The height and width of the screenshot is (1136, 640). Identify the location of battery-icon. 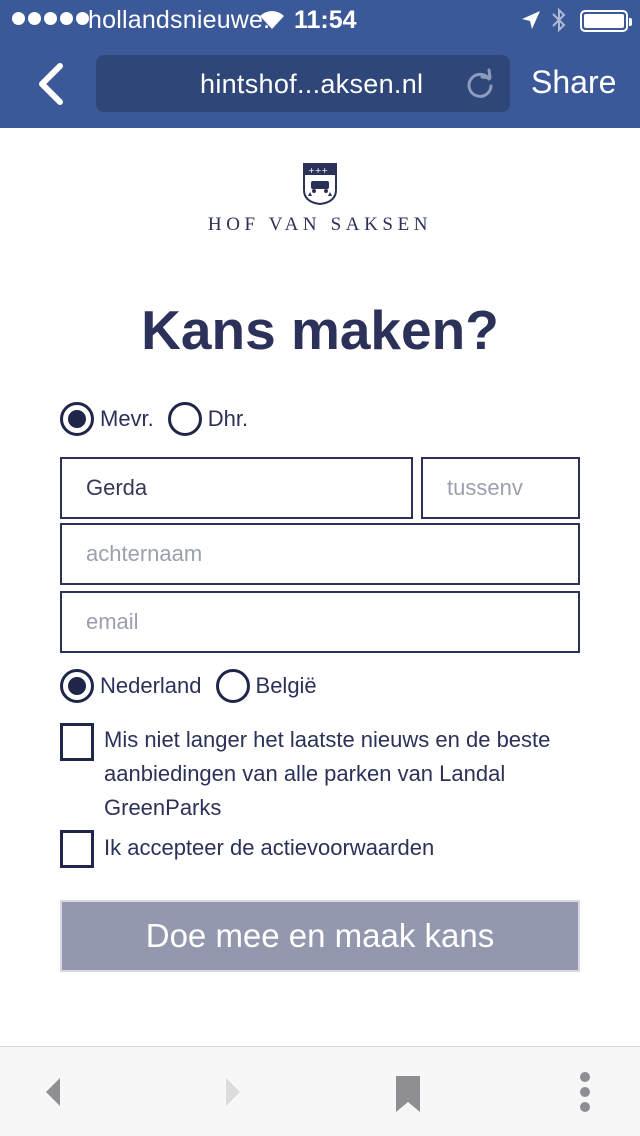
(606, 21).